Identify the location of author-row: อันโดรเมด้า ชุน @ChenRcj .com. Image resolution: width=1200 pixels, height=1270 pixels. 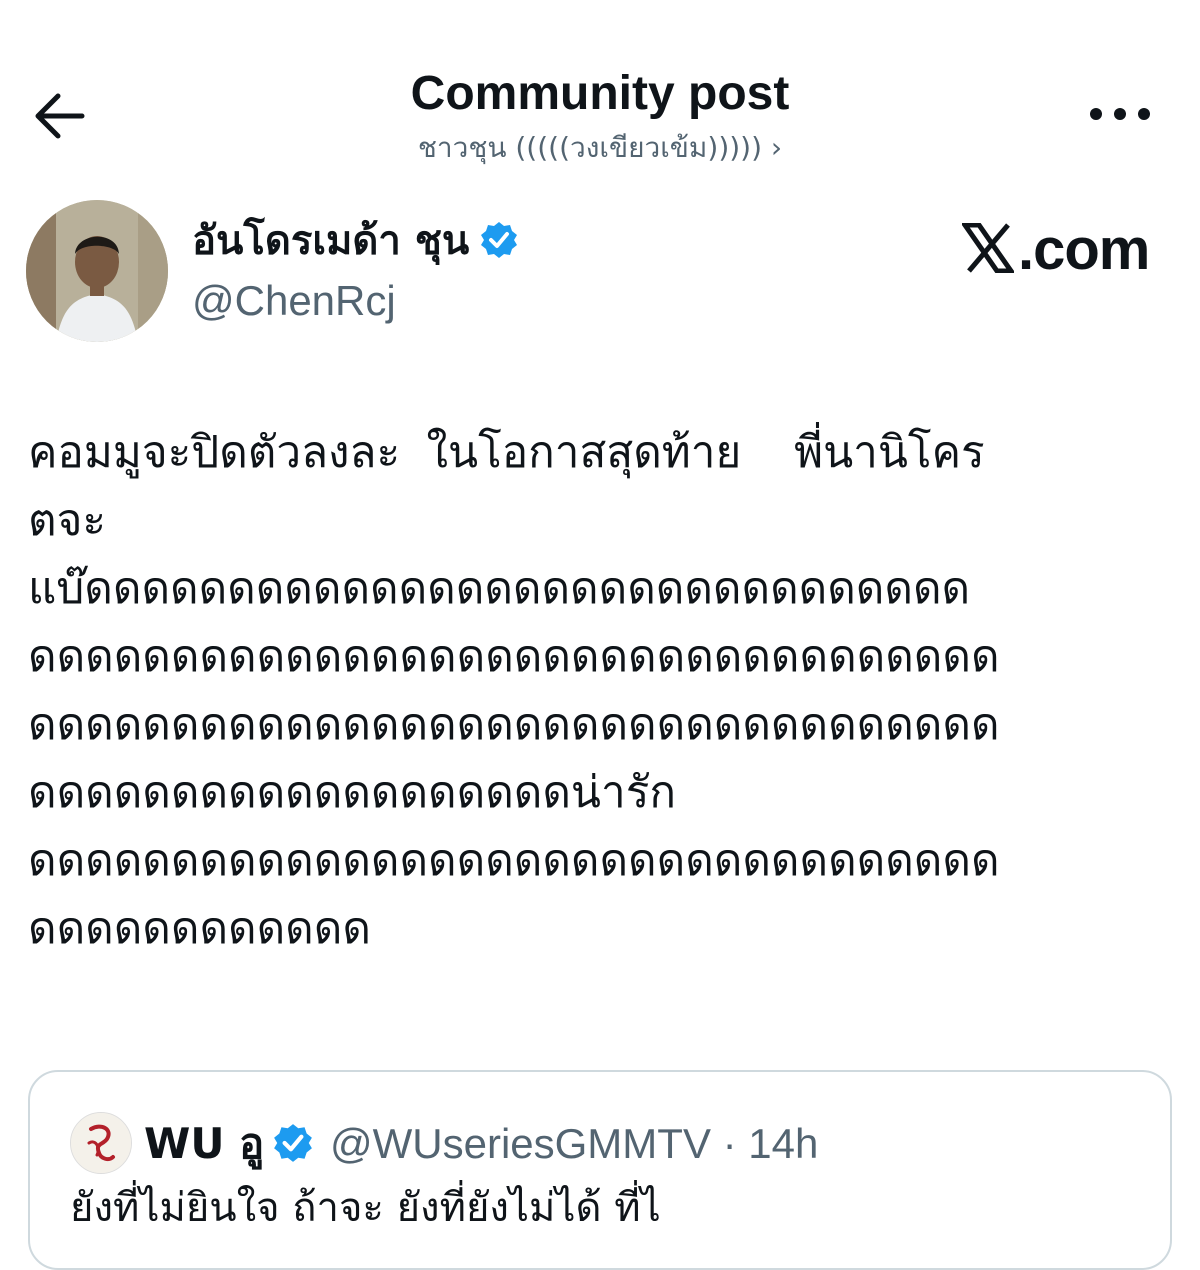
(600, 275).